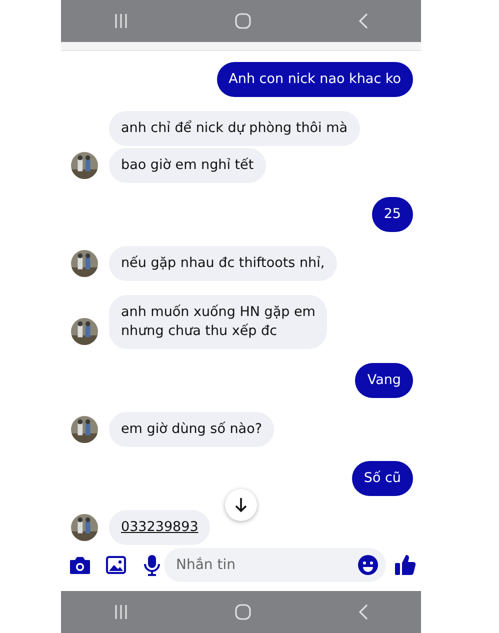 The height and width of the screenshot is (633, 499). What do you see at coordinates (314, 79) in the screenshot?
I see `message-bubble: Anh con nick nao khac ko` at bounding box center [314, 79].